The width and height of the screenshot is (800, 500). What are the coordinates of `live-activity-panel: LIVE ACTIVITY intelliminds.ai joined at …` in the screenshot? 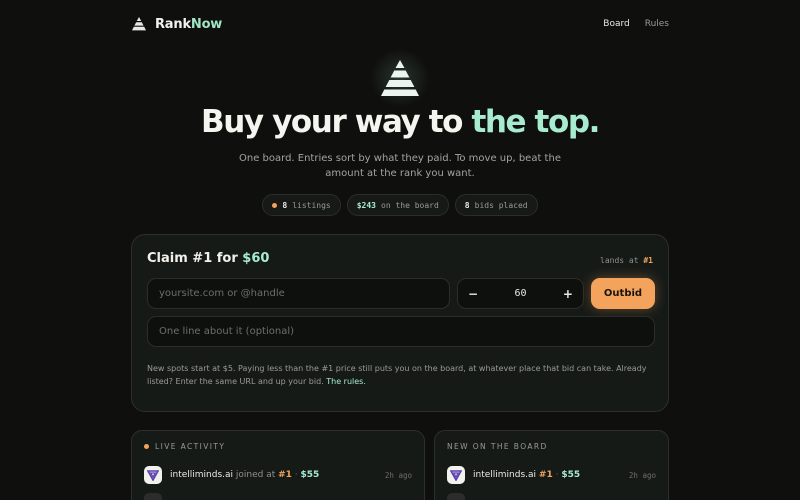 It's located at (278, 465).